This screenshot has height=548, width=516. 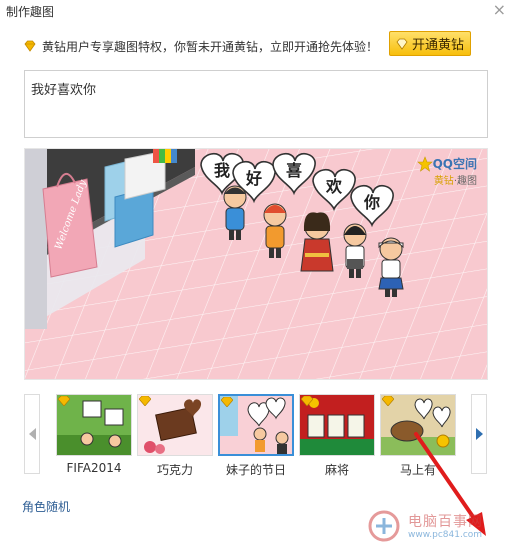 I want to click on watermark: 电脑百事网 www.pc841.com, so click(x=441, y=528).